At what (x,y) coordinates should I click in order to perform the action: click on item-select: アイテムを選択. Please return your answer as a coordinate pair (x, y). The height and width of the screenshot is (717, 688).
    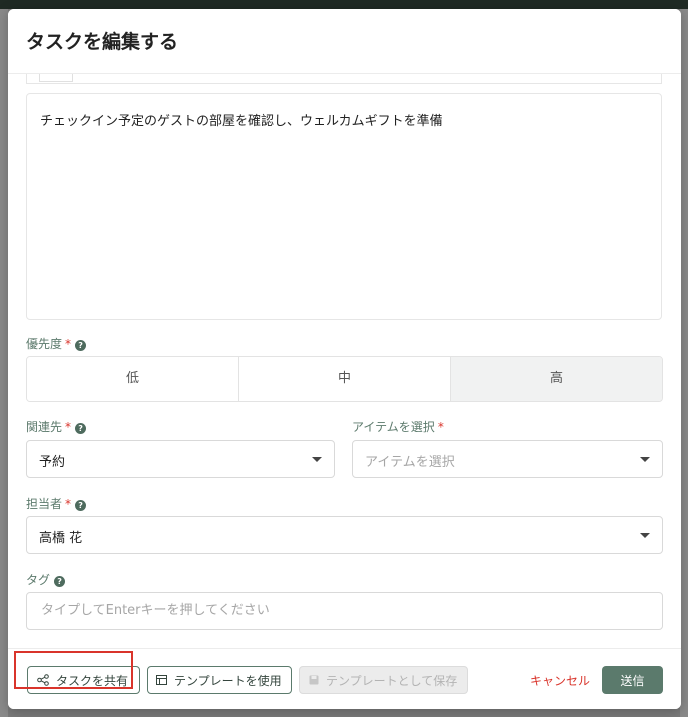
    Looking at the image, I should click on (507, 459).